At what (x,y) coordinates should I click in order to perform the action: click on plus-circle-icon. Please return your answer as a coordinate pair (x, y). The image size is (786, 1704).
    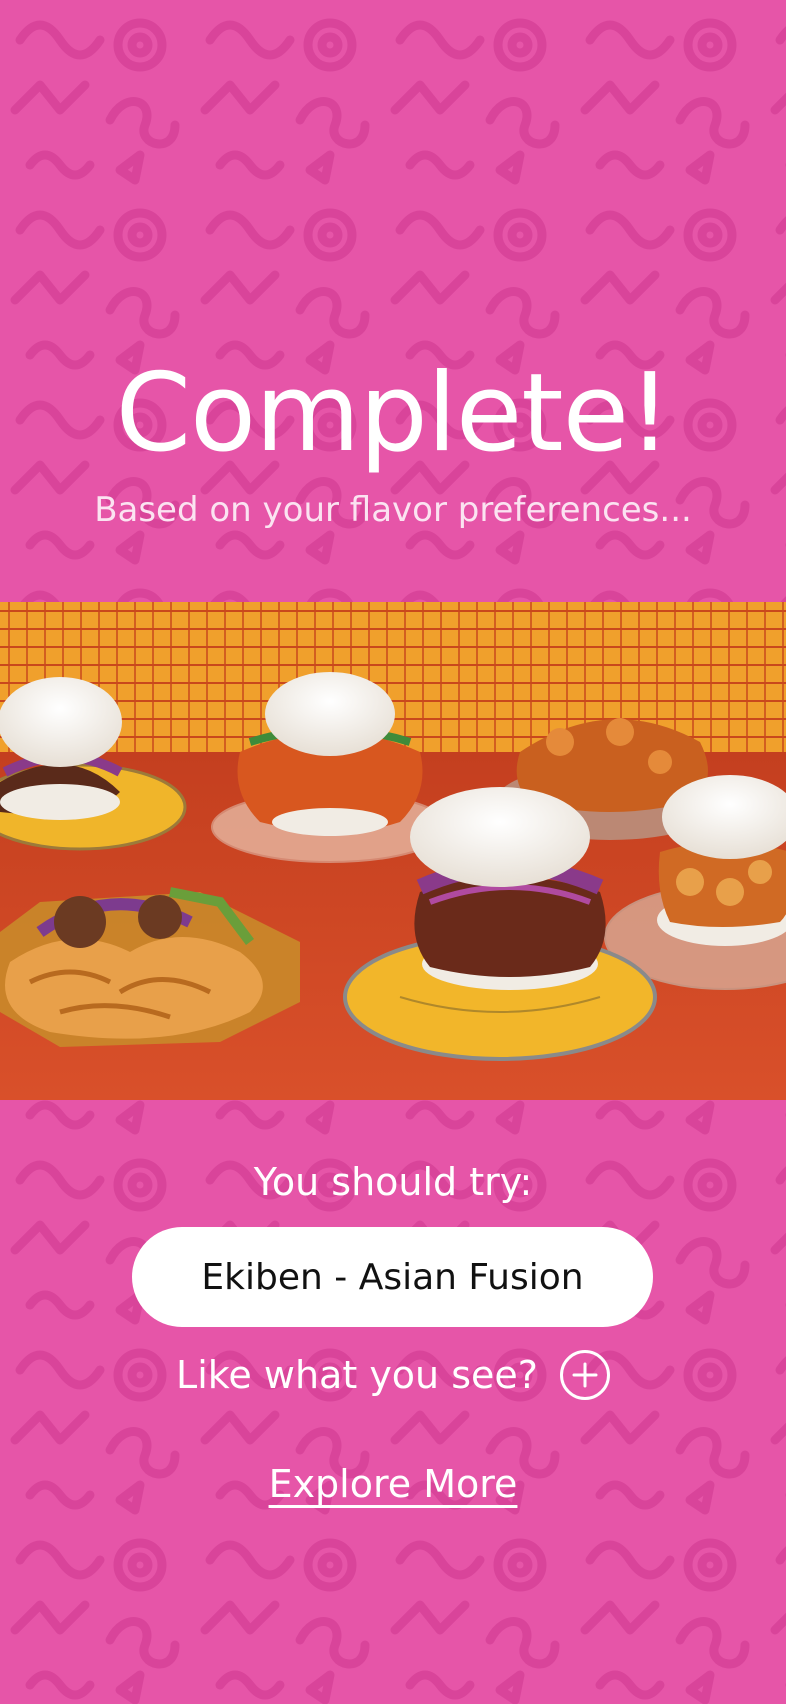
    Looking at the image, I should click on (585, 1375).